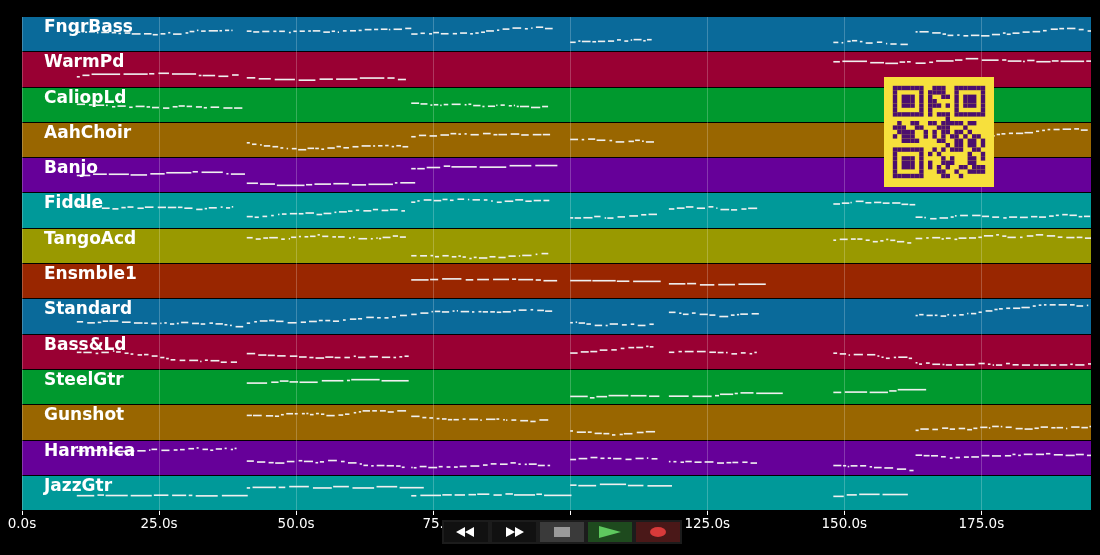 This screenshot has width=1100, height=555. Describe the element at coordinates (74, 202) in the screenshot. I see `track-name: Fiddle` at that location.